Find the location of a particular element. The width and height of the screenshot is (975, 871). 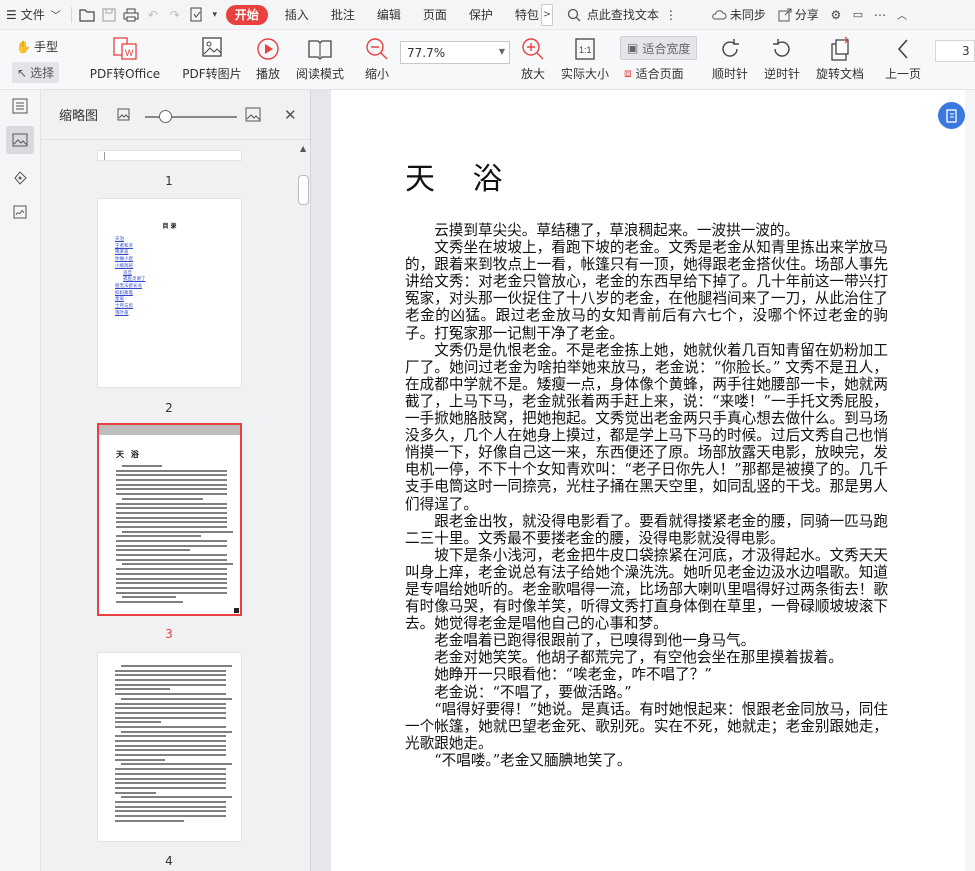

paragraph: “不唱喽。”老金又腼腆地笑了。 is located at coordinates (533, 760).